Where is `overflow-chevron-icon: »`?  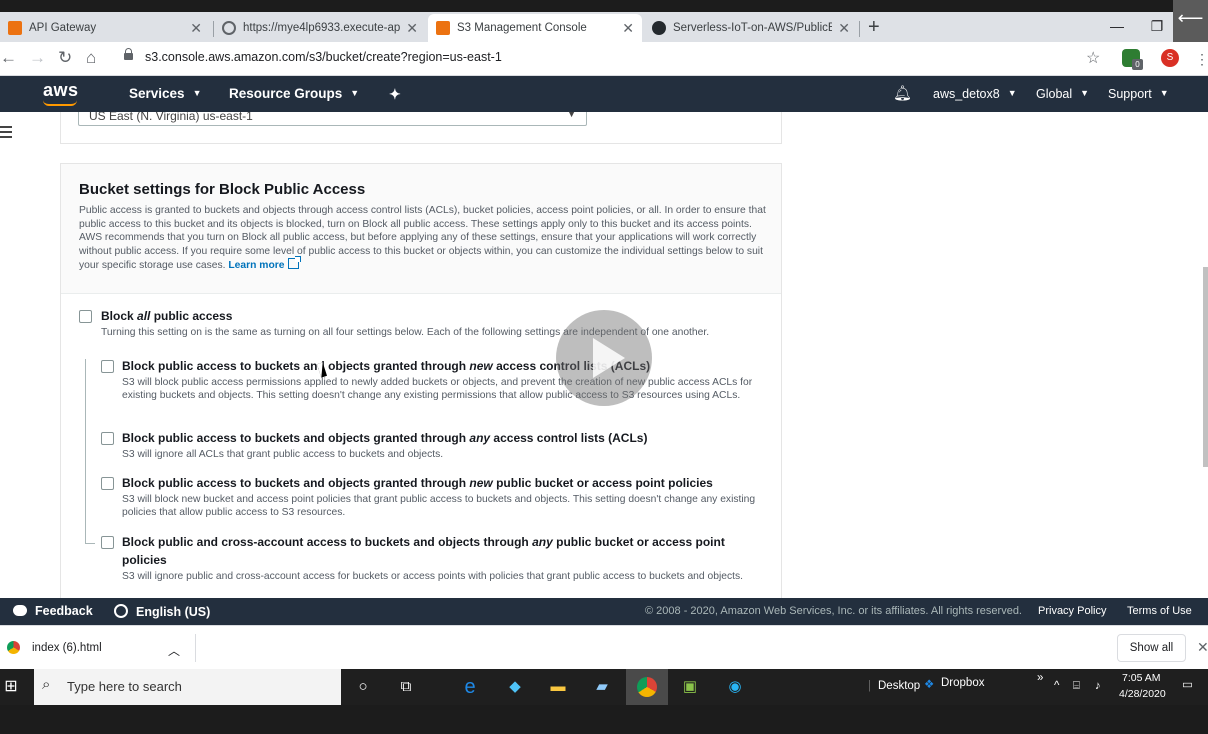
overflow-chevron-icon: » is located at coordinates (1040, 678).